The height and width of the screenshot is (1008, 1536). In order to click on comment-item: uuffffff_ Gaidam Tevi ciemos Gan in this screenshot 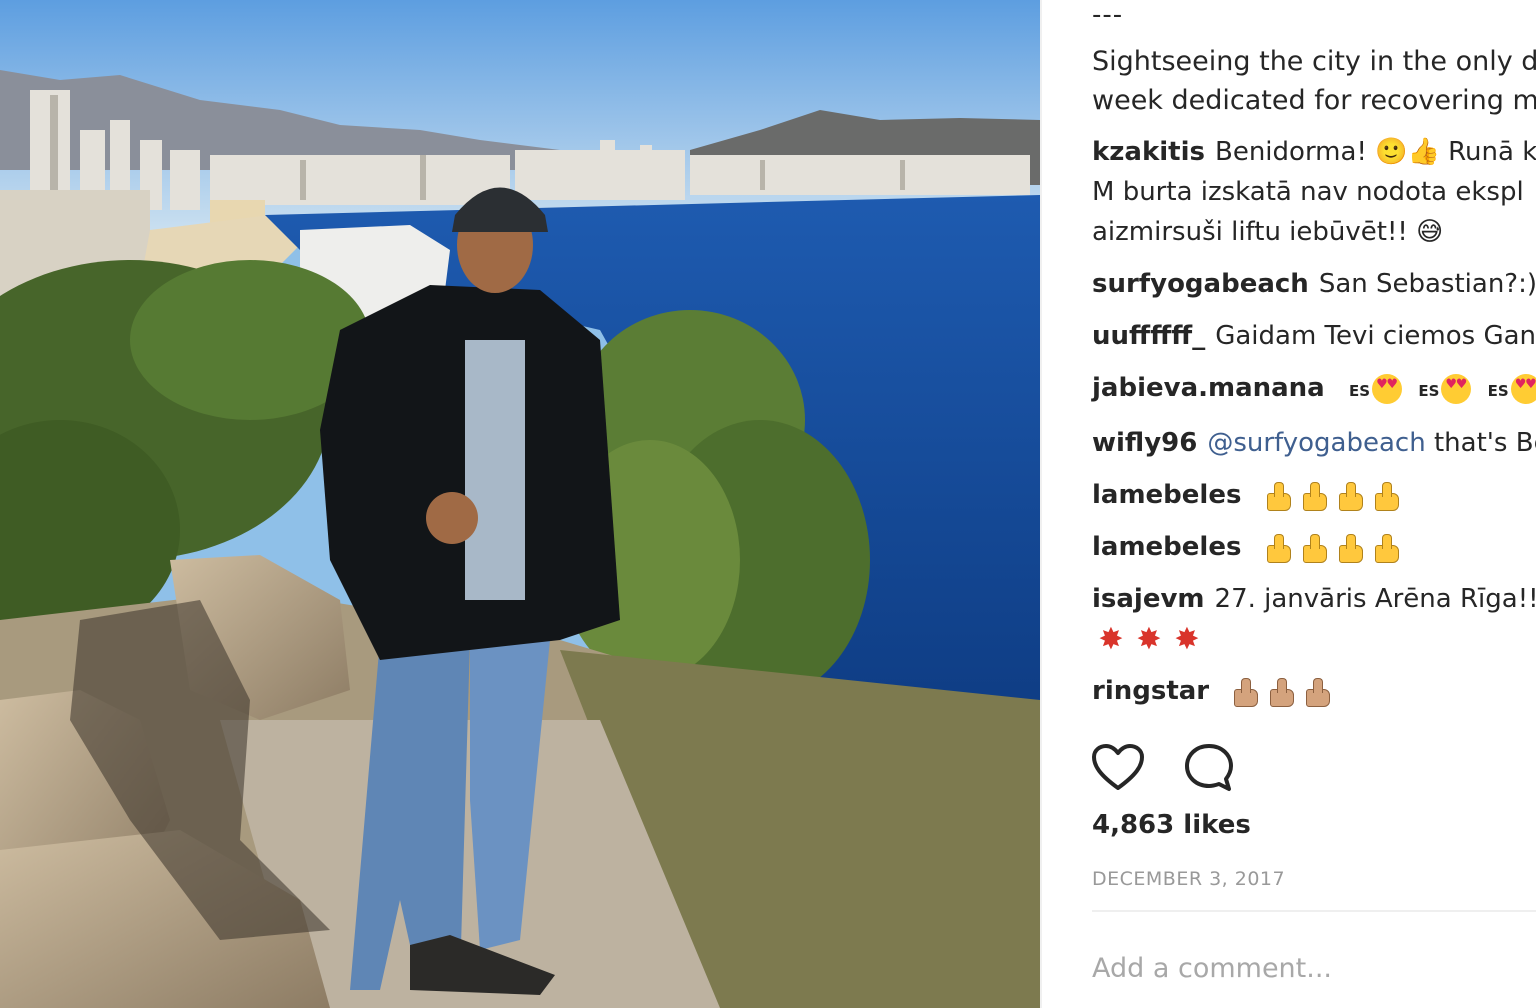, I will do `click(1314, 336)`.